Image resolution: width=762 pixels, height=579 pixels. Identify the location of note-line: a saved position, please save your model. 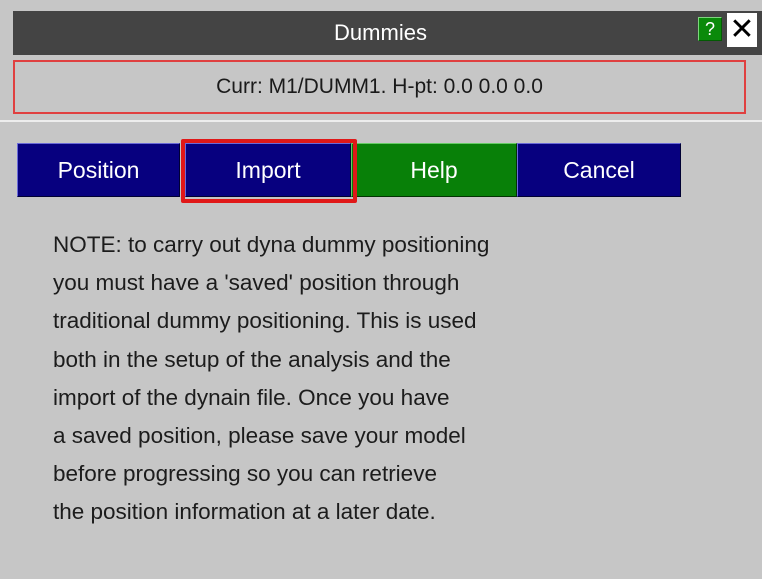
(259, 436).